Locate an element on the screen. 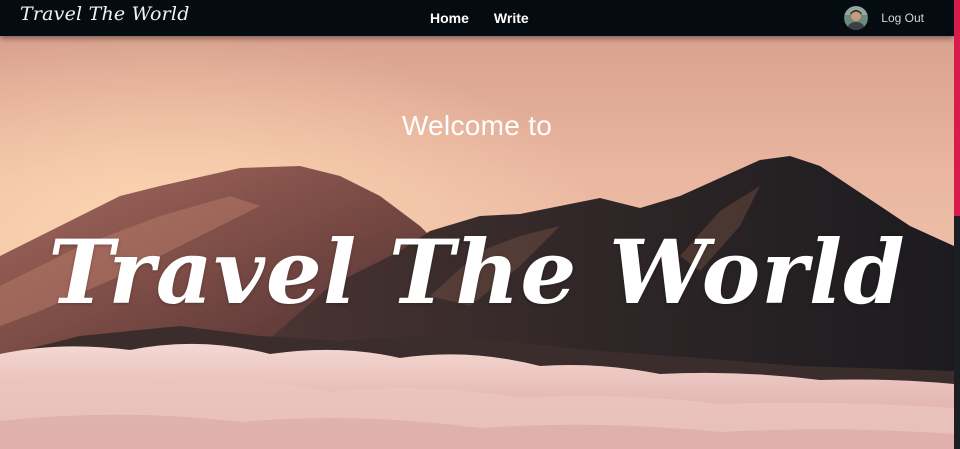 This screenshot has height=449, width=960. nav-home-link: Home is located at coordinates (449, 18).